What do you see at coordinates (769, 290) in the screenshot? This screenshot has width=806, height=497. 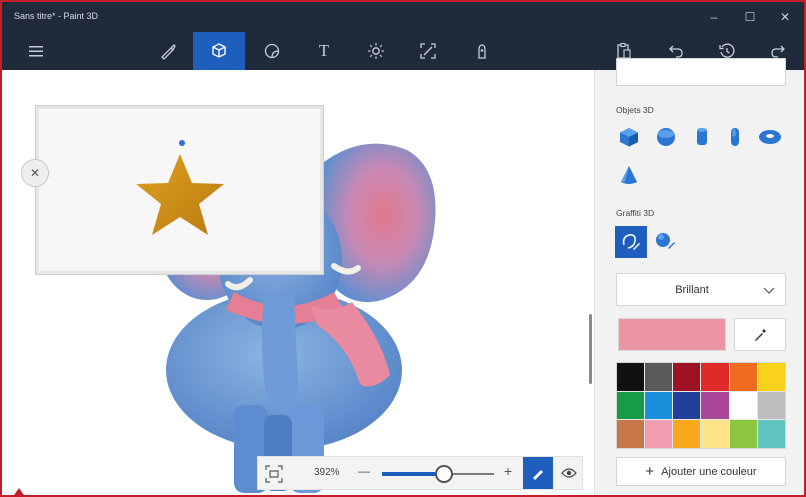 I see `chevron-down-icon` at bounding box center [769, 290].